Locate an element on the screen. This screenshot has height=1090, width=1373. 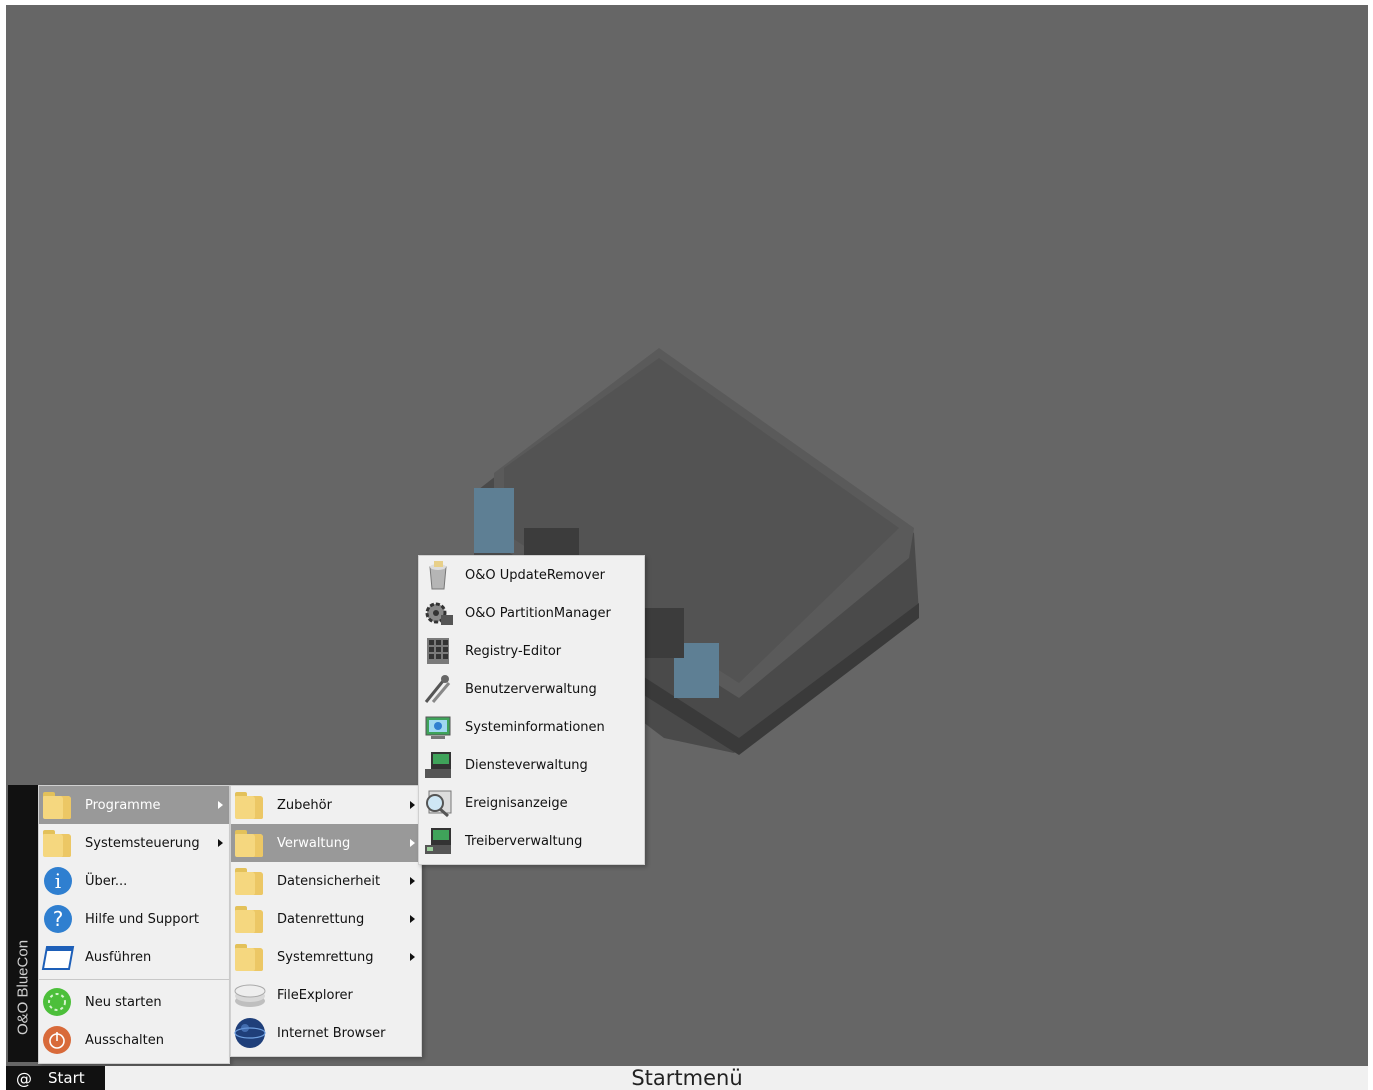
menu-item-verwaltung: Verwaltung is located at coordinates (326, 843).